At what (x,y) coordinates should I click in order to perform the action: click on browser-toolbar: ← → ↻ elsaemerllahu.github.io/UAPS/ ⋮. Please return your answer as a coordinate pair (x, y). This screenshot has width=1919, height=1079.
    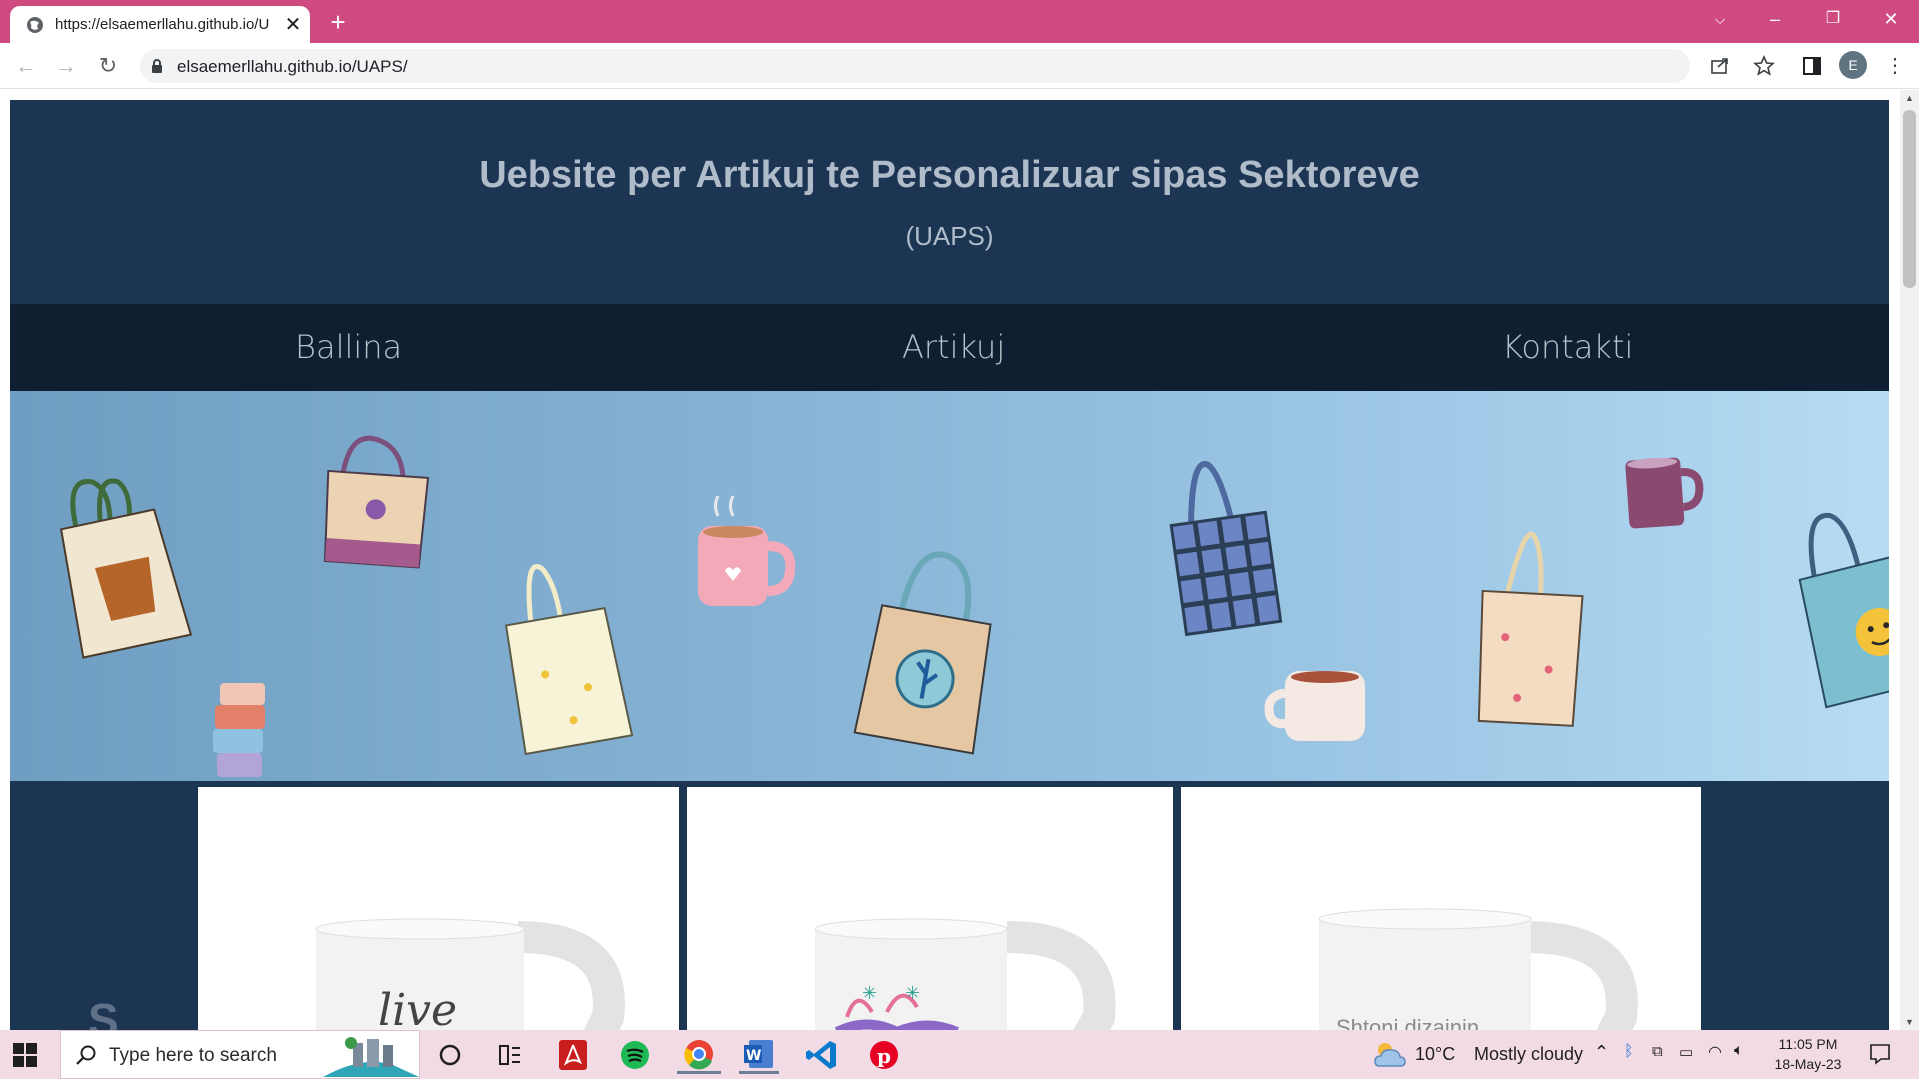
    Looking at the image, I should click on (959, 66).